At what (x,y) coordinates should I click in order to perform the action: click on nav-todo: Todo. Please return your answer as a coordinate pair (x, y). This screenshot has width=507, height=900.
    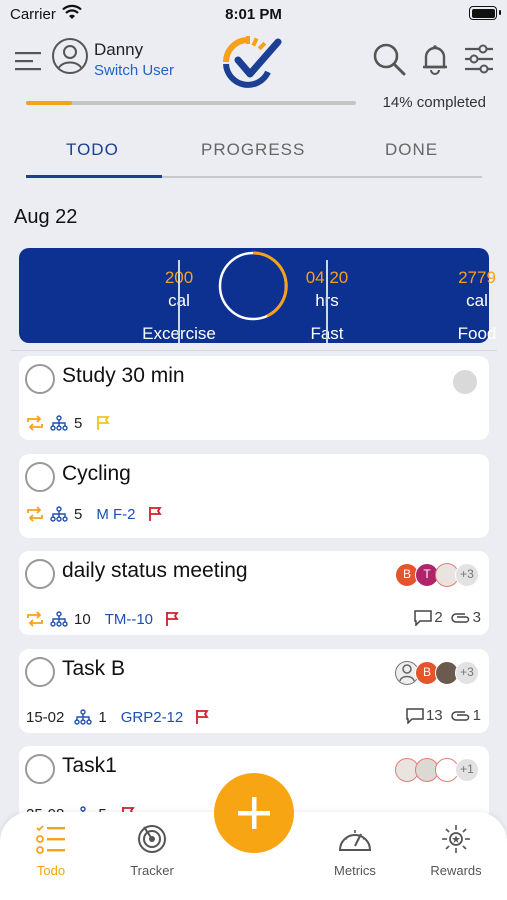
    Looking at the image, I should click on (51, 851).